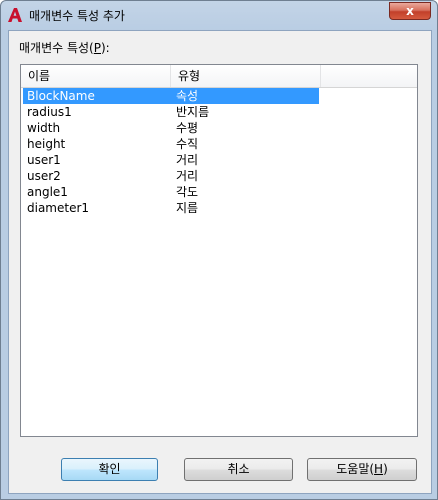 This screenshot has height=500, width=438. Describe the element at coordinates (187, 128) in the screenshot. I see `item-type: 수평` at that location.